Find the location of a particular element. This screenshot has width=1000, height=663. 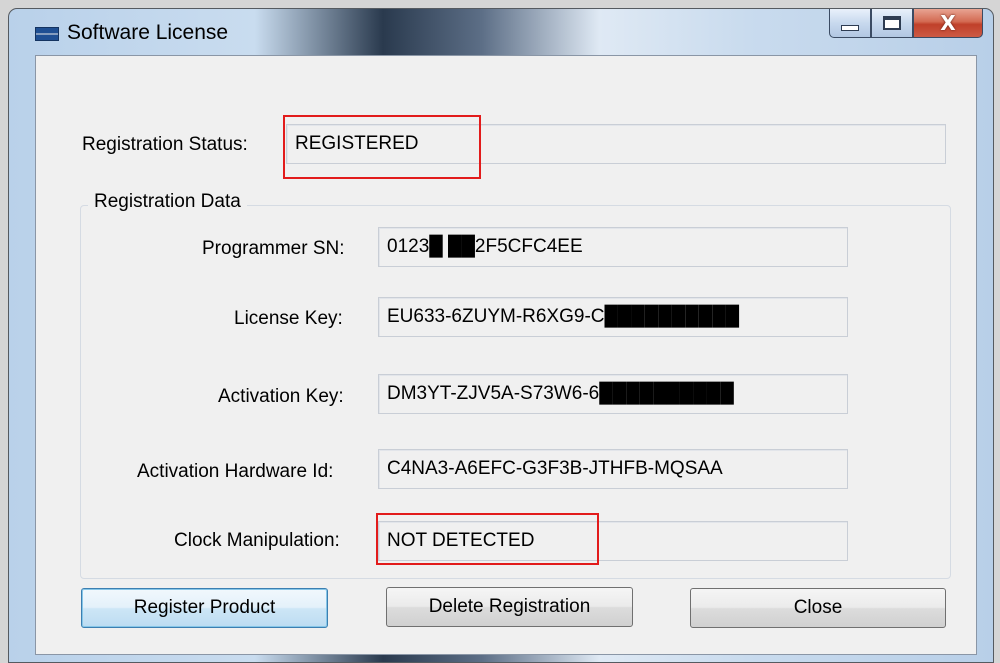

maximize-button is located at coordinates (892, 23).